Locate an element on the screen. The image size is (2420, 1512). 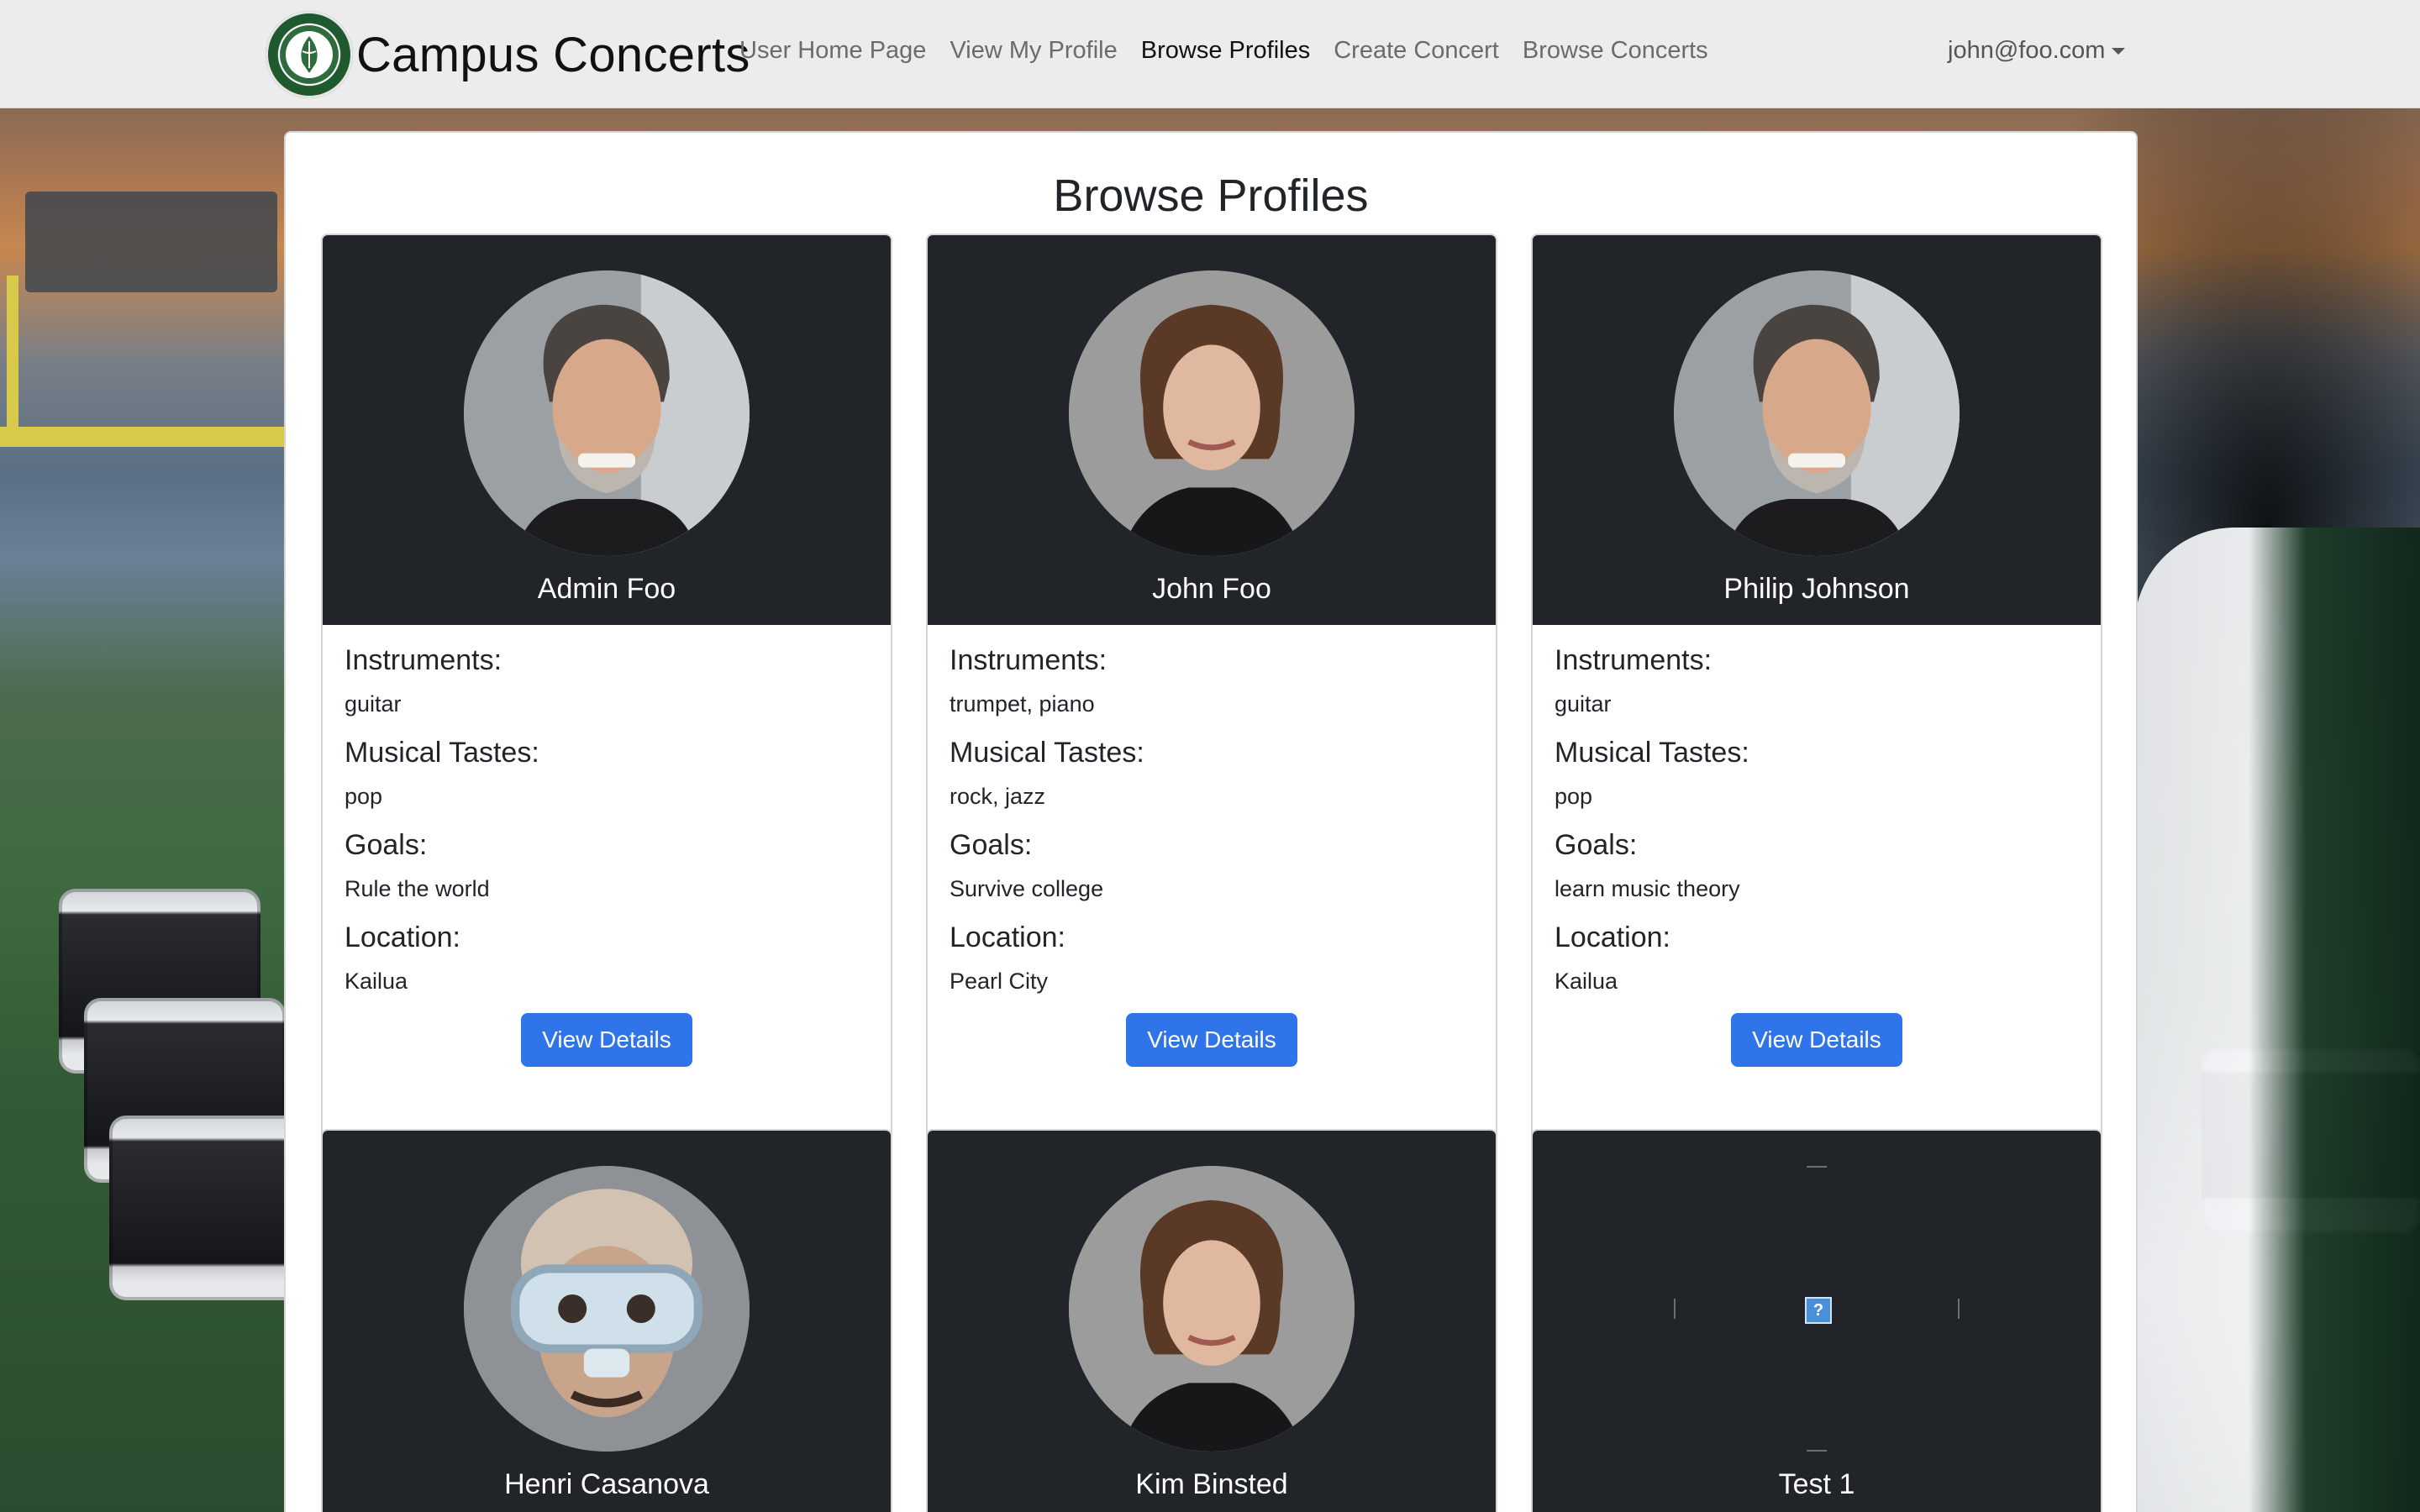
goals-value: learn music theory is located at coordinates (1648, 888).